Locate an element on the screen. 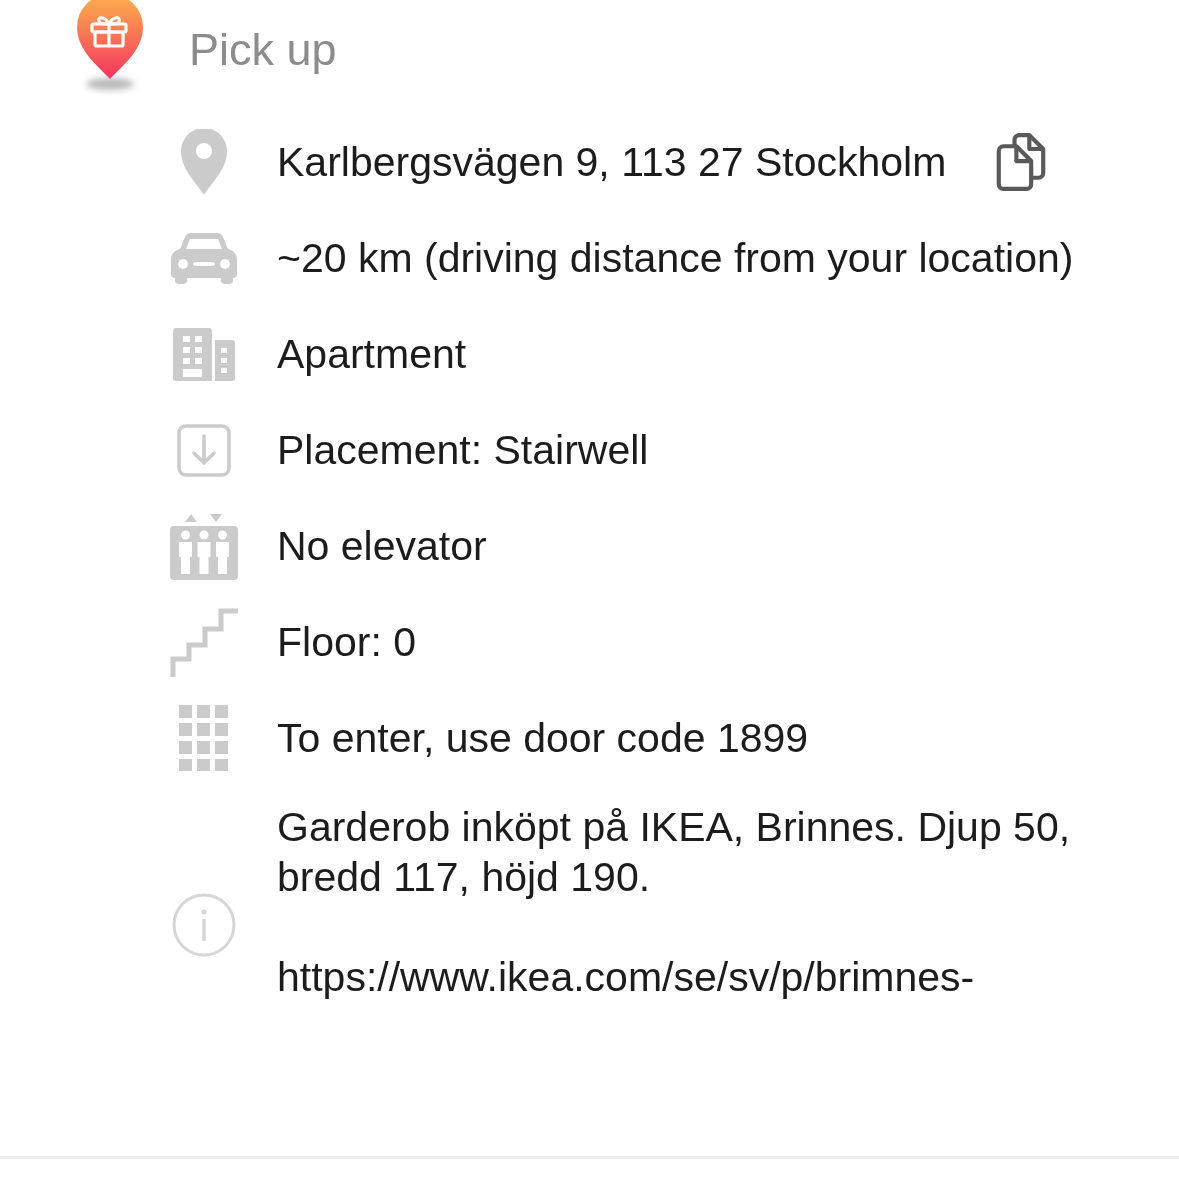  info-icon is located at coordinates (204, 925).